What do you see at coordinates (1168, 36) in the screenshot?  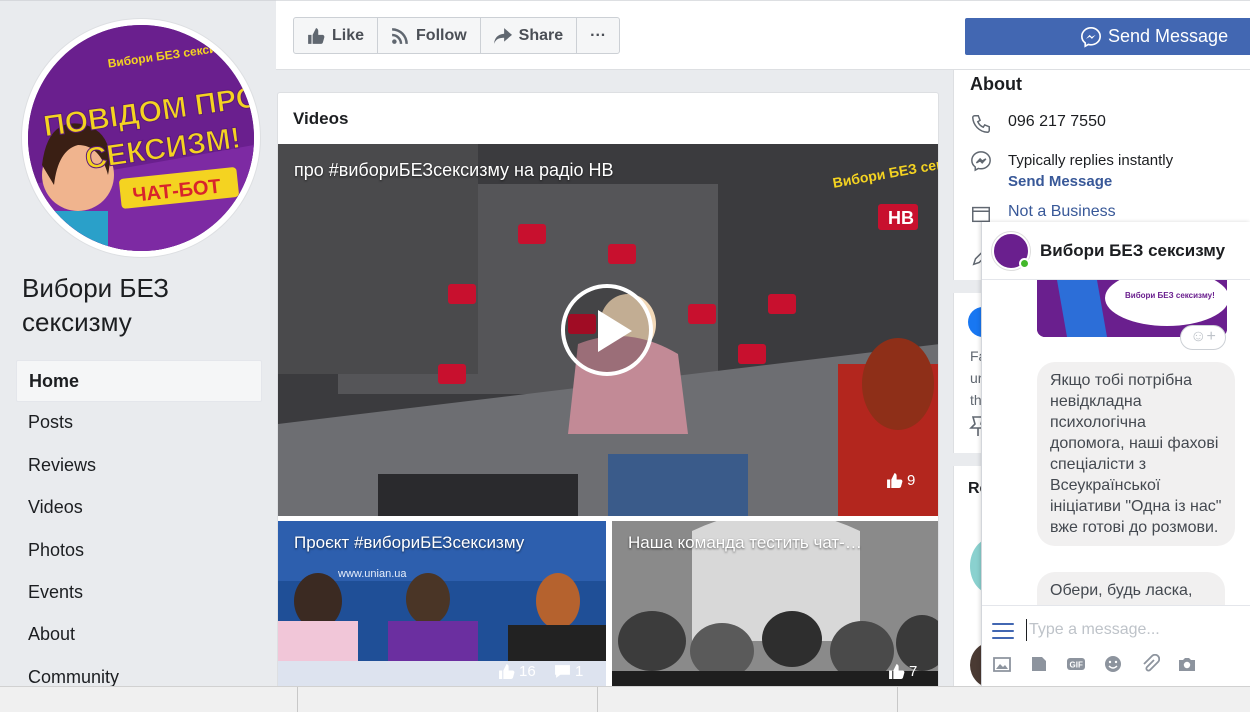 I see `send-message-label: Send Message` at bounding box center [1168, 36].